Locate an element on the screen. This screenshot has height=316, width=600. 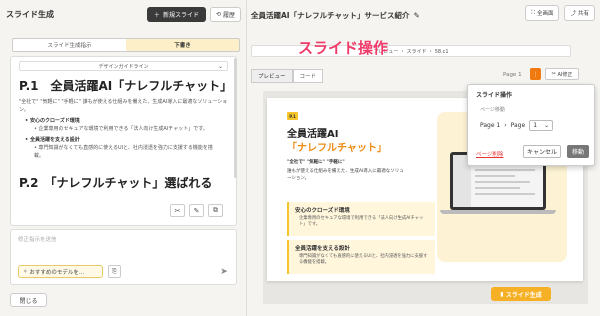
design-guideline-select: デザインガイドライン ⌄ is located at coordinates (123, 66).